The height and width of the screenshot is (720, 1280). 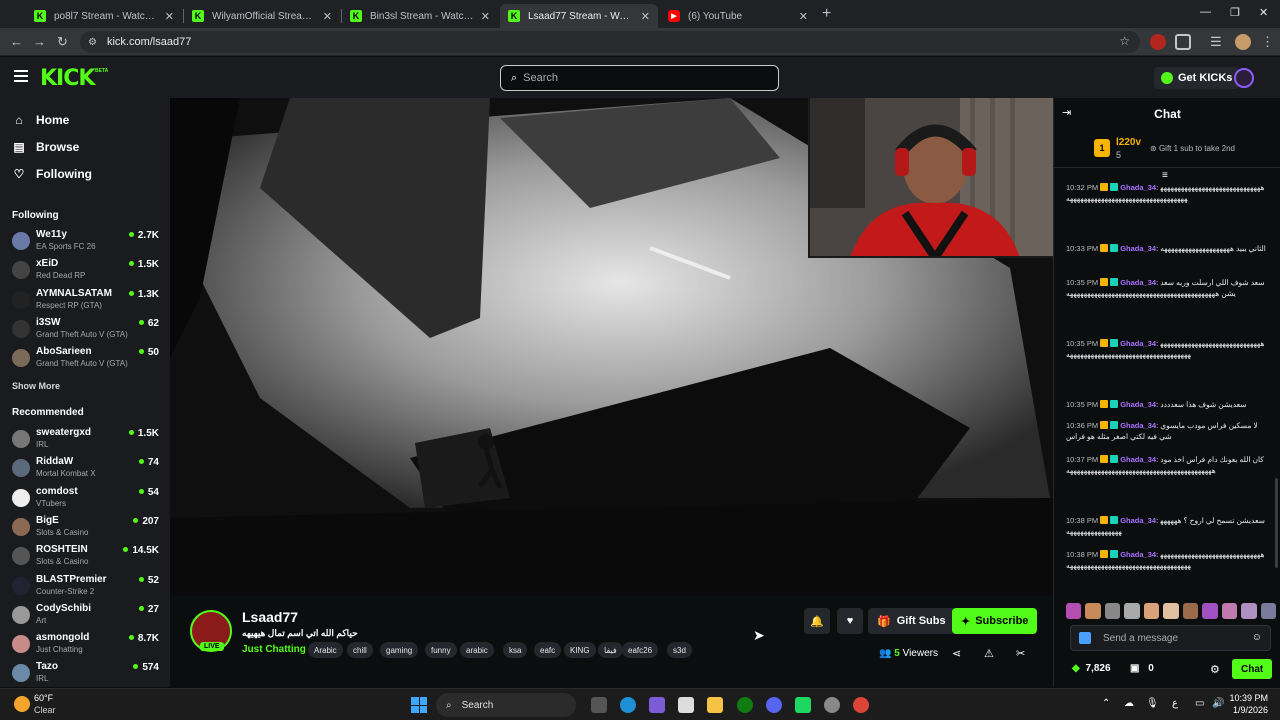 I want to click on menu-dots-icon: ⋮, so click(x=1267, y=42).